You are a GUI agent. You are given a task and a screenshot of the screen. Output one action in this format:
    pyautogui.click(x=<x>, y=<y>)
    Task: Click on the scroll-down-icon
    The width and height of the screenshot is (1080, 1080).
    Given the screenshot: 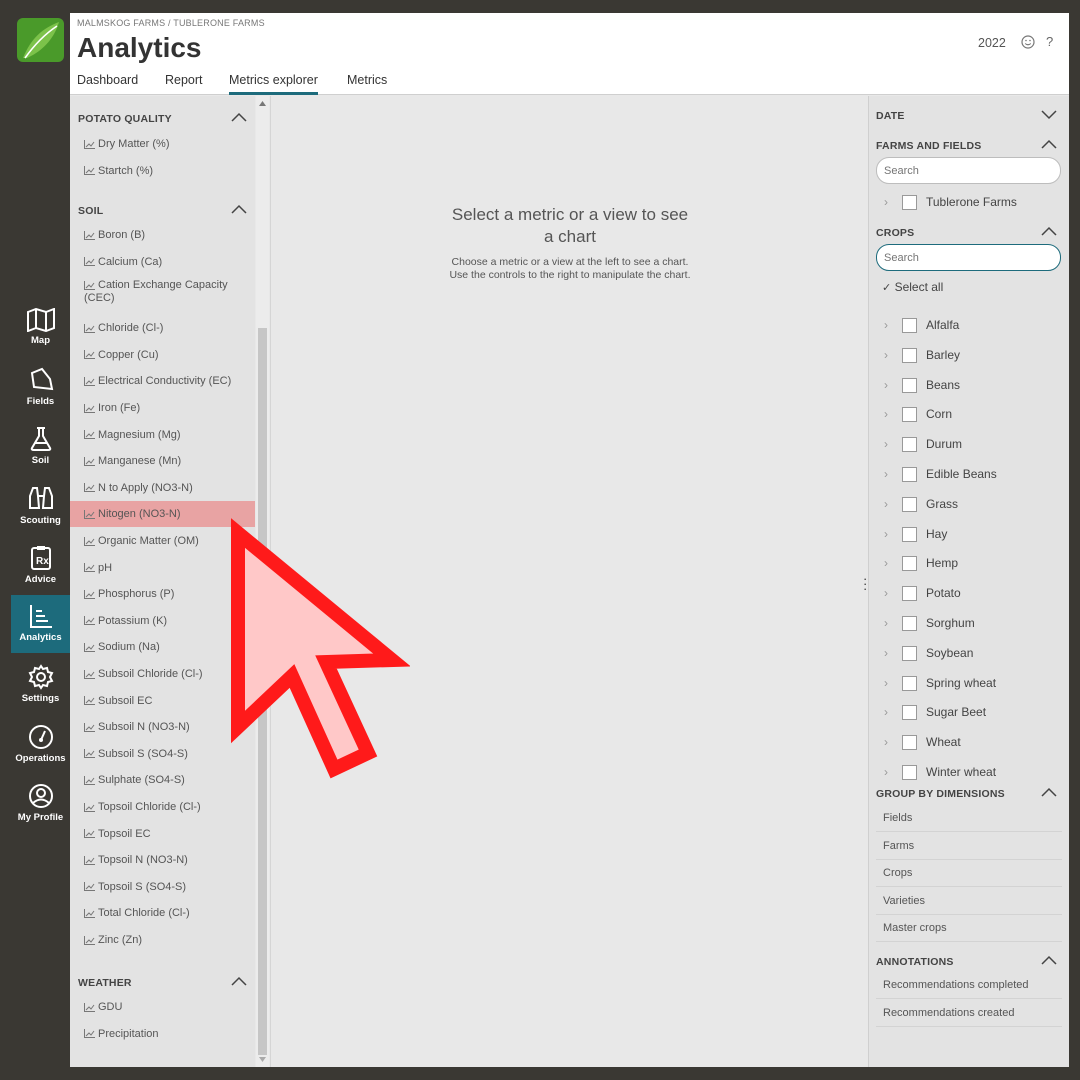 What is the action you would take?
    pyautogui.click(x=262, y=1059)
    